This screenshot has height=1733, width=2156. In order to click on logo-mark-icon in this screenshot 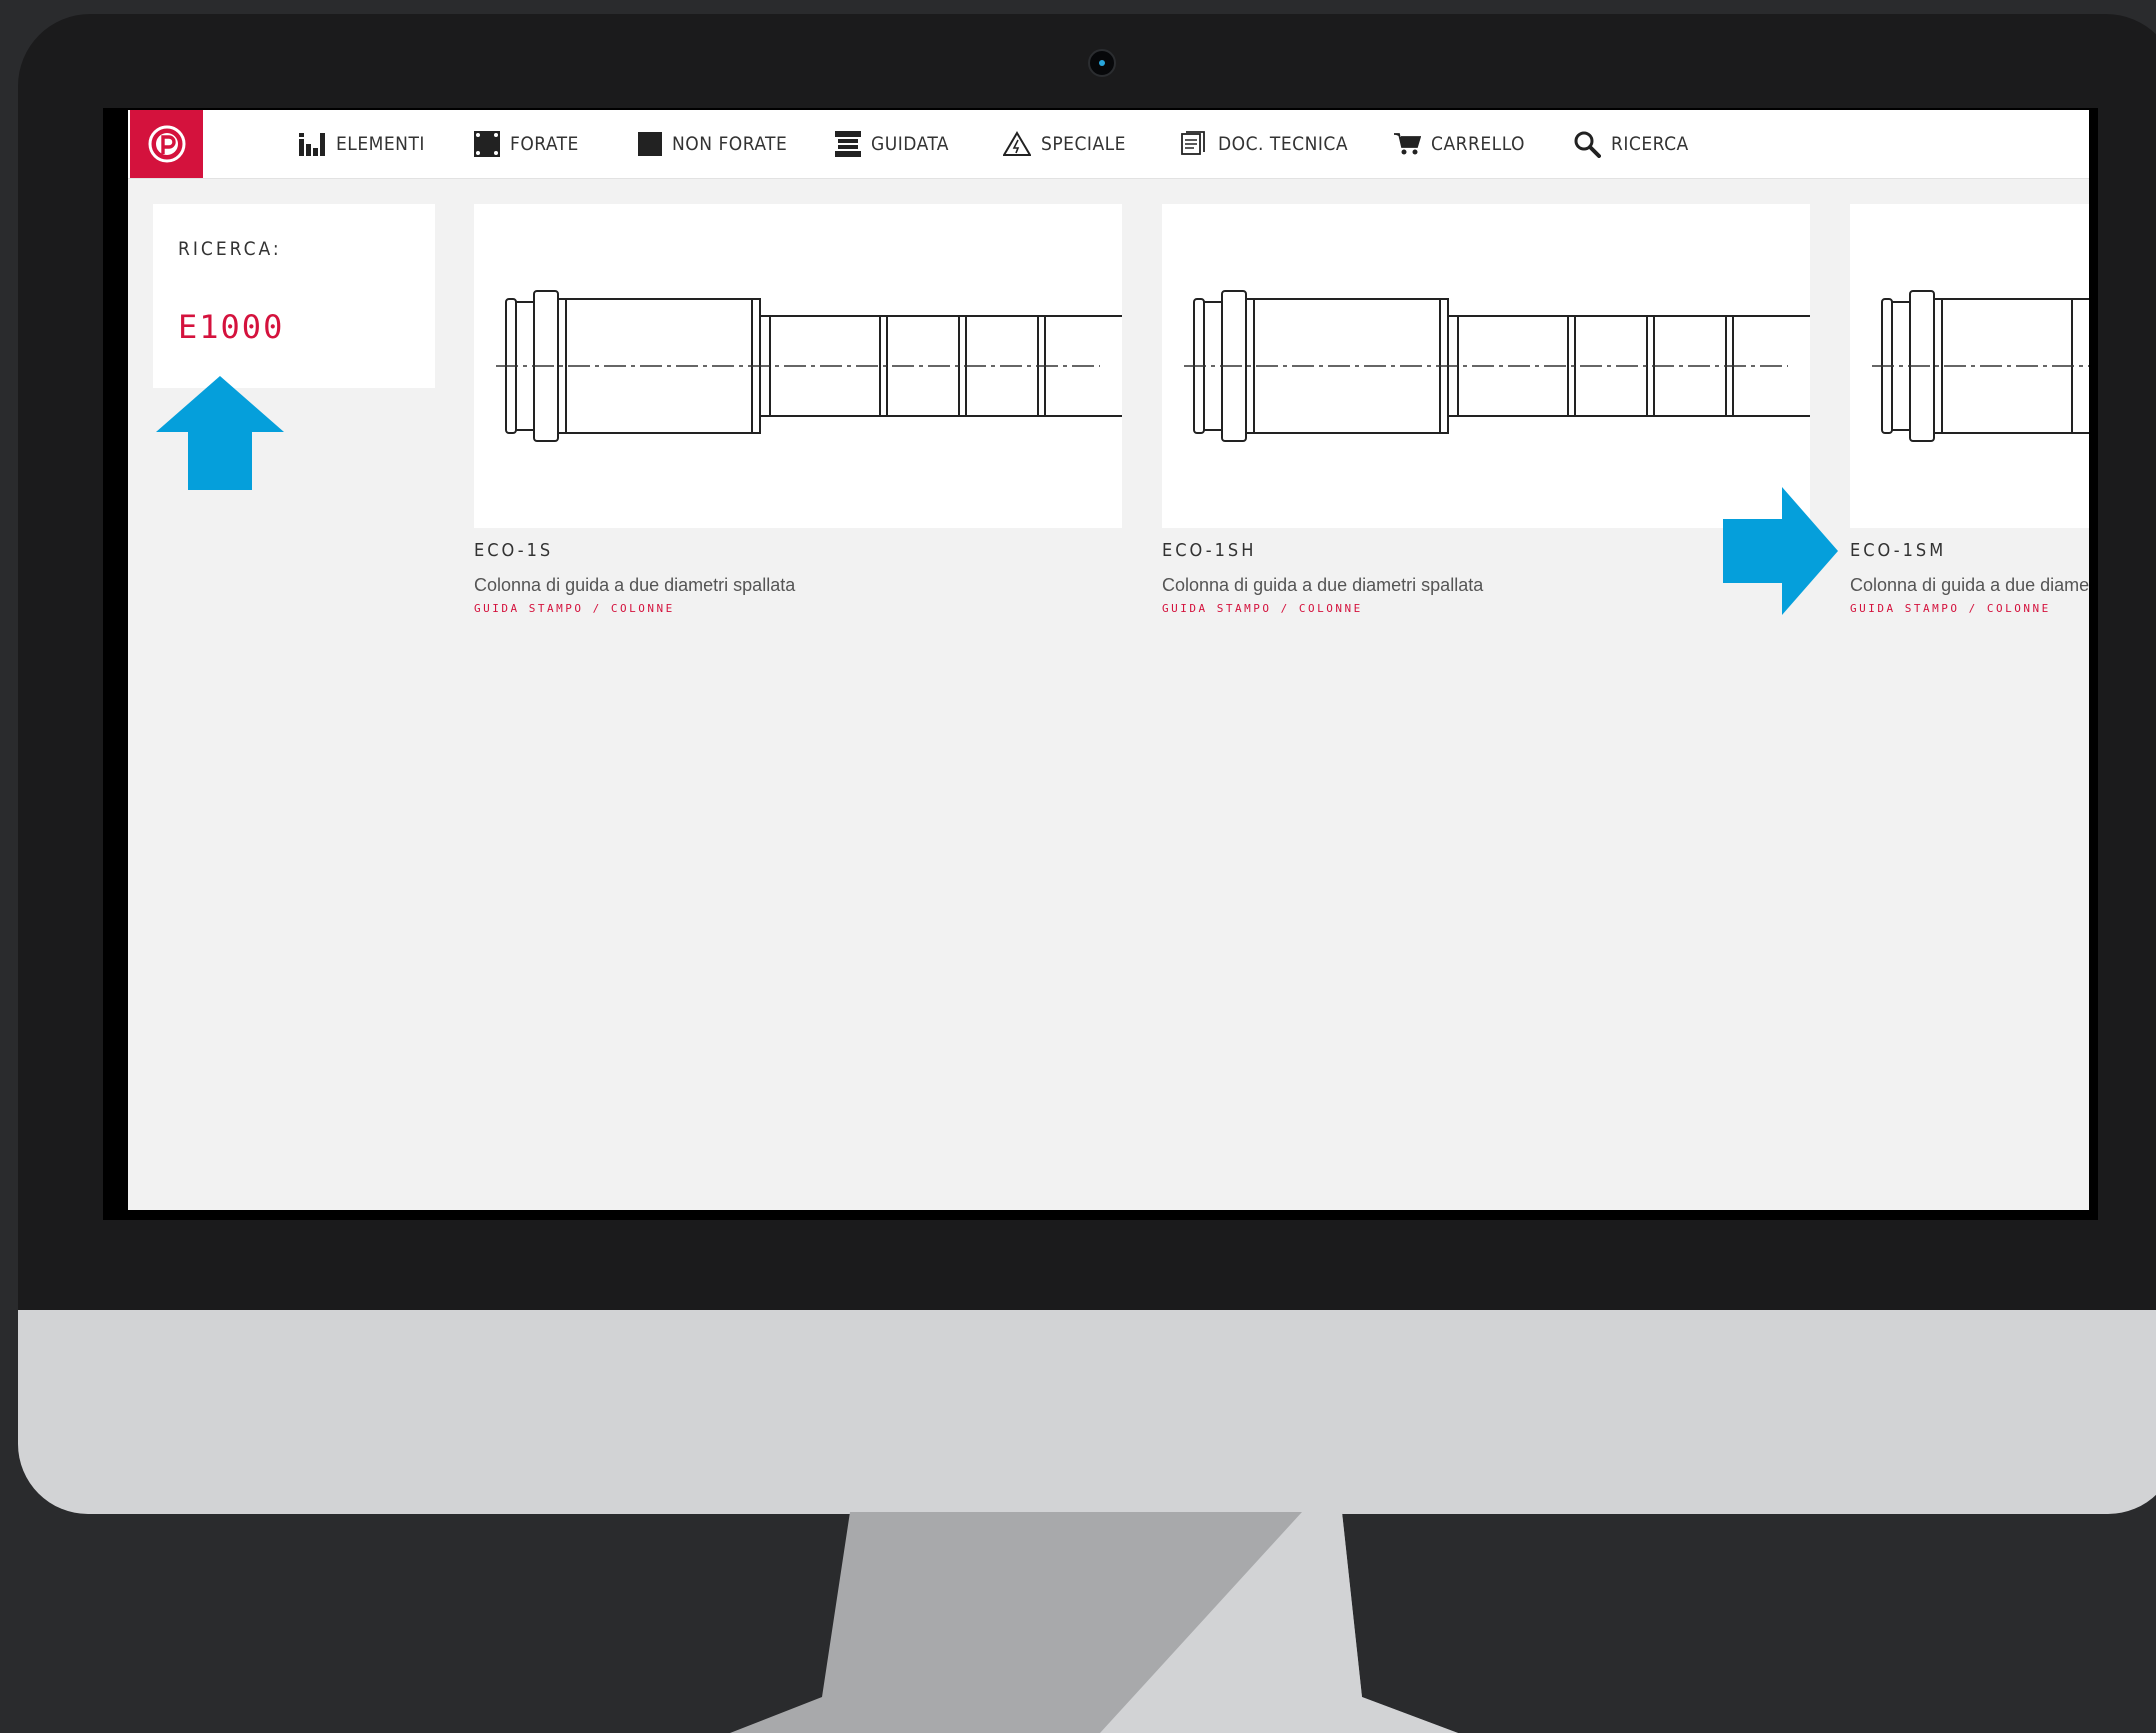, I will do `click(166, 144)`.